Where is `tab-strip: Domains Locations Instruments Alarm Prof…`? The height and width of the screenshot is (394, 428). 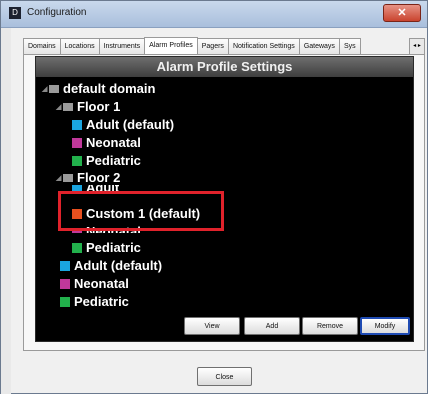 tab-strip: Domains Locations Instruments Alarm Prof… is located at coordinates (192, 45).